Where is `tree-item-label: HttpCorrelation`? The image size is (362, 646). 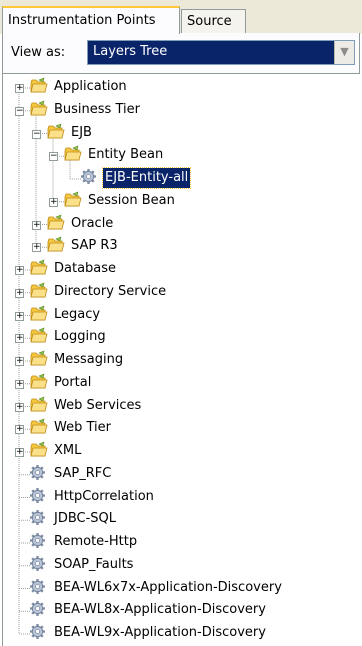
tree-item-label: HttpCorrelation is located at coordinates (104, 496).